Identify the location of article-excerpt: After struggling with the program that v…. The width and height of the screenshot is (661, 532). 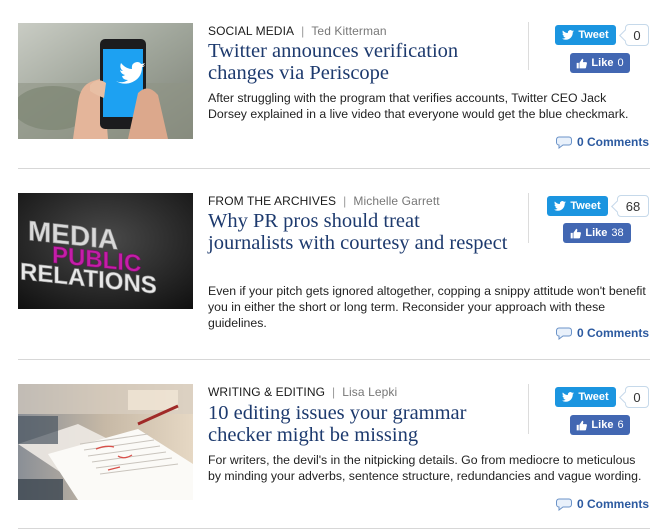
(418, 106).